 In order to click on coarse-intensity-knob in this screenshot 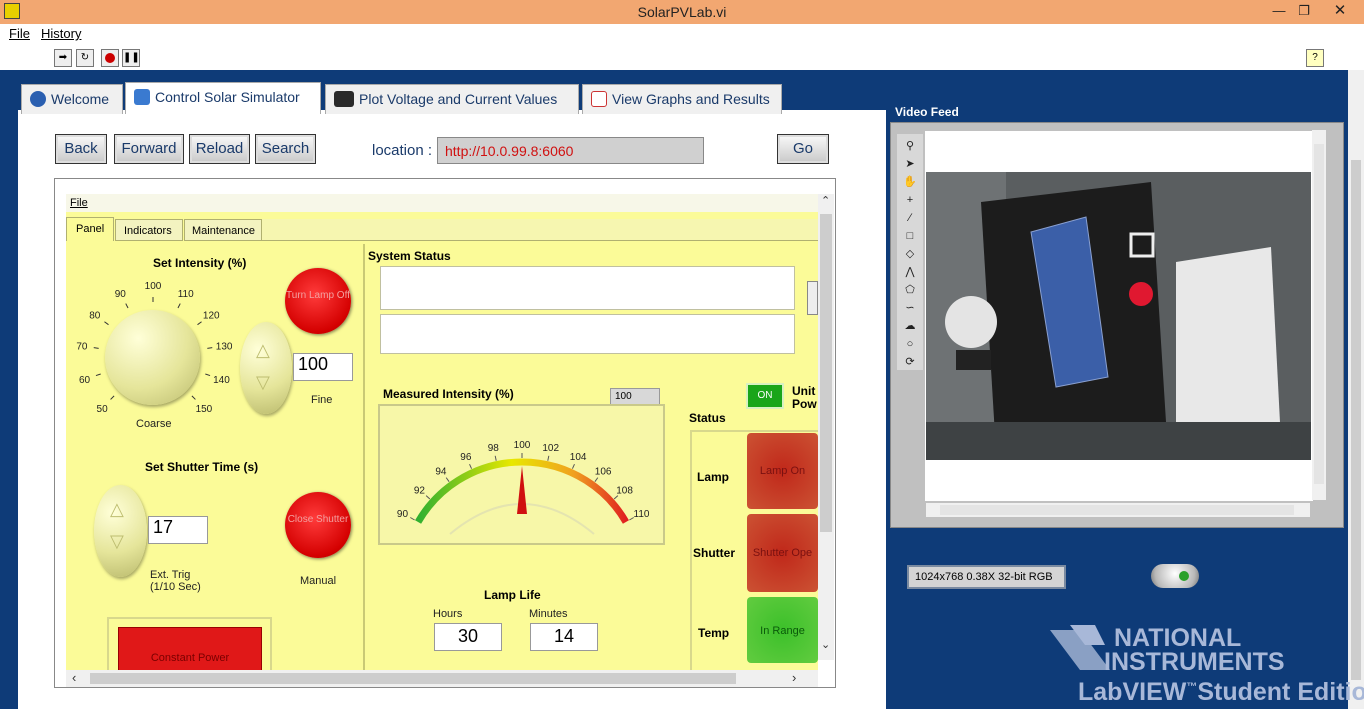, I will do `click(152, 357)`.